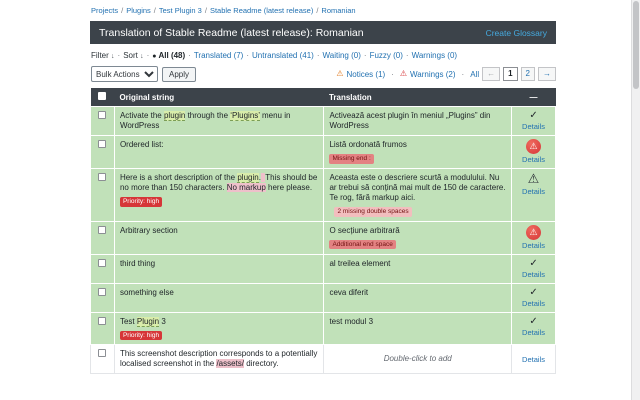 Image resolution: width=640 pixels, height=400 pixels. I want to click on column-header-translation: Translation, so click(417, 97).